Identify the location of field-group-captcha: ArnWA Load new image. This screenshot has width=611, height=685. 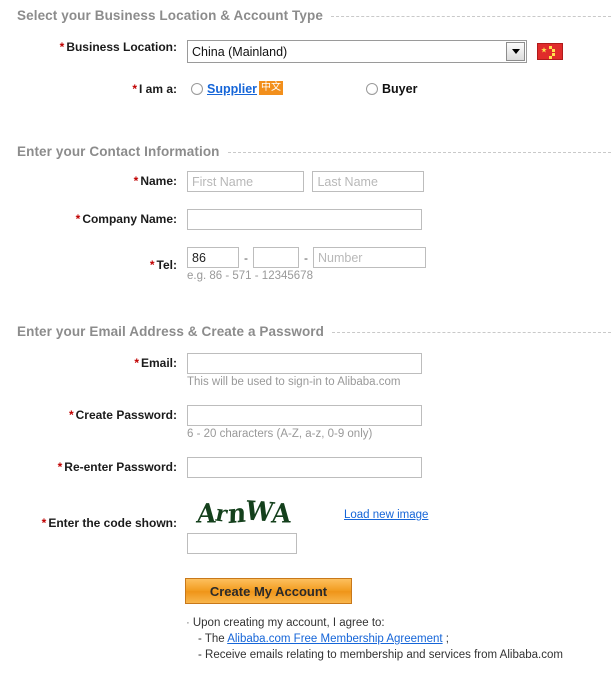
(305, 525).